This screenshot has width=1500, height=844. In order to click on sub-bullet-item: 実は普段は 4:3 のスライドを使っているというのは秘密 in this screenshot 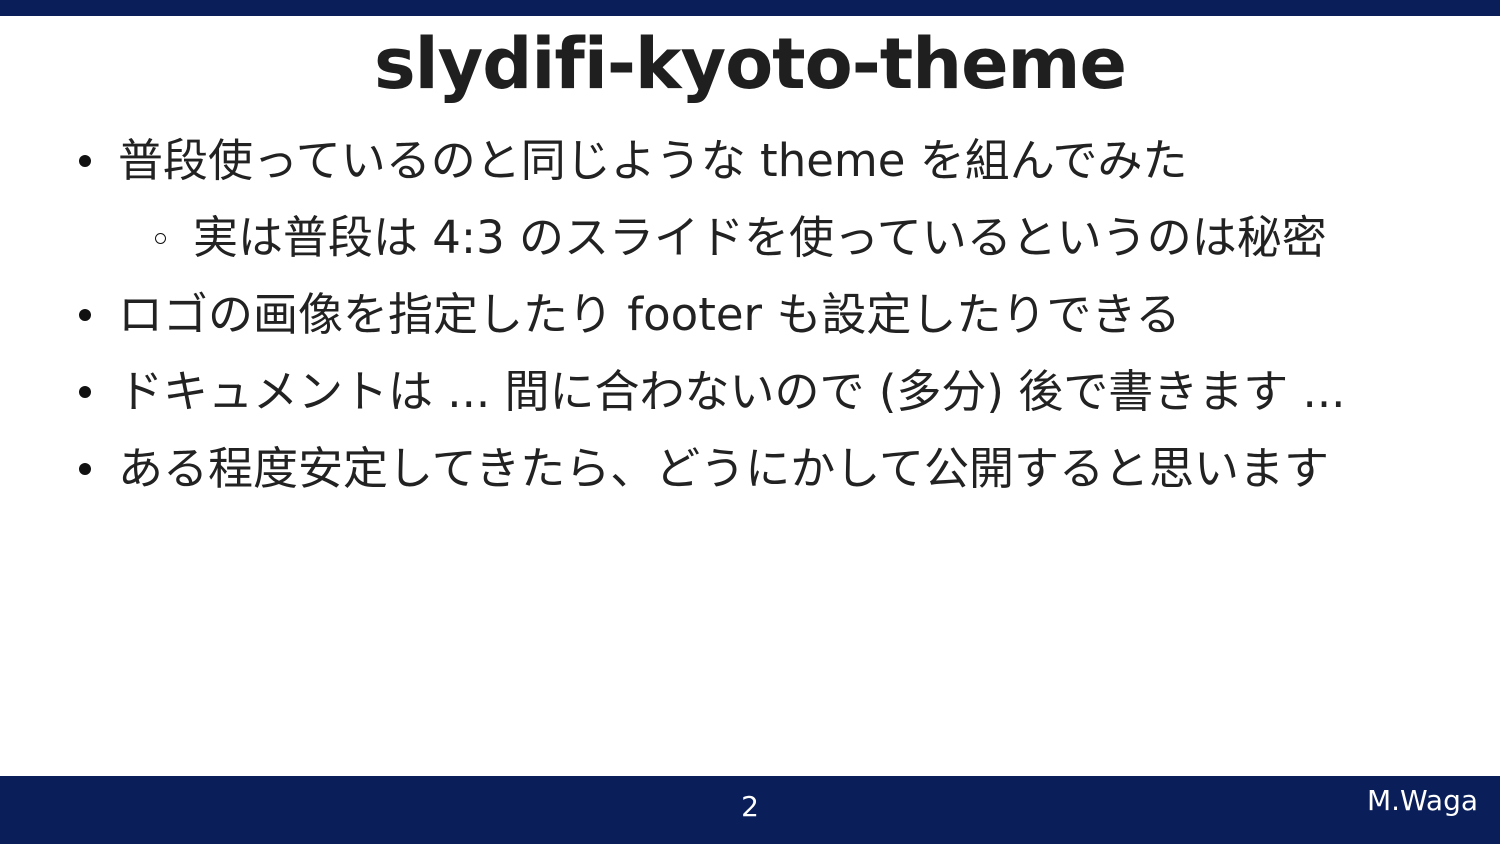, I will do `click(710, 237)`.